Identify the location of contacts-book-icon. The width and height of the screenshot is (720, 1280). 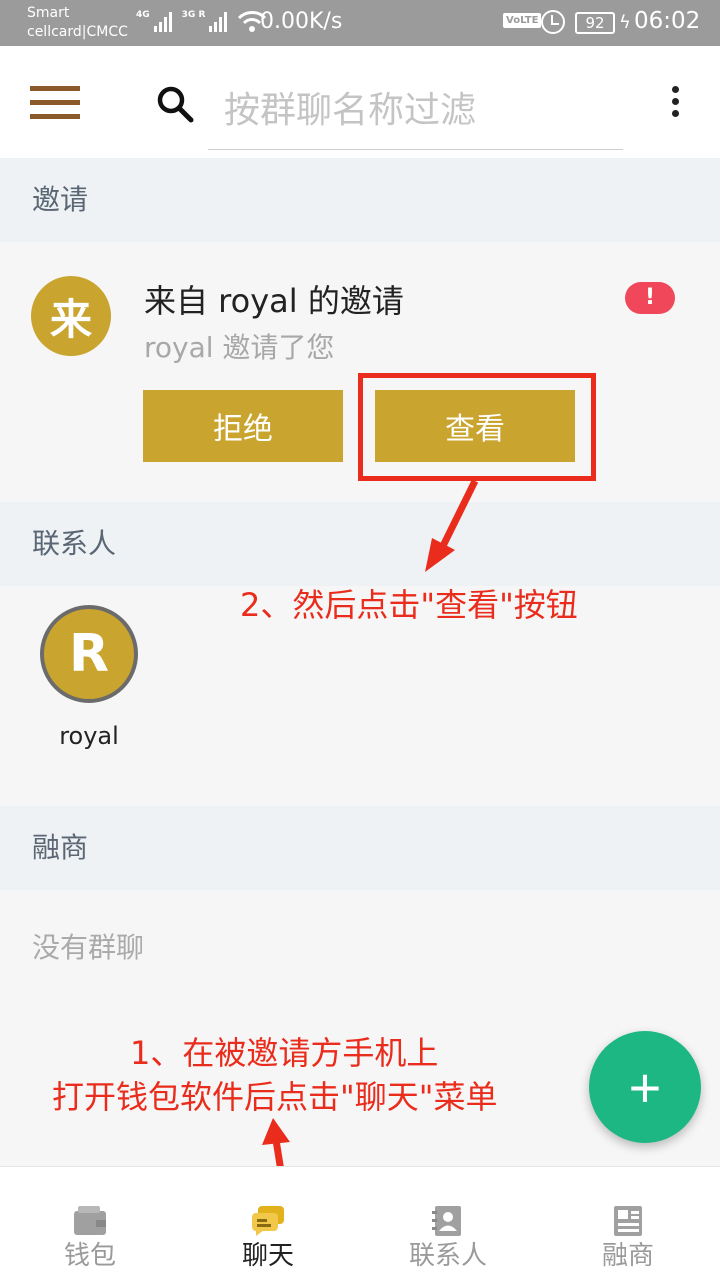
(446, 1221).